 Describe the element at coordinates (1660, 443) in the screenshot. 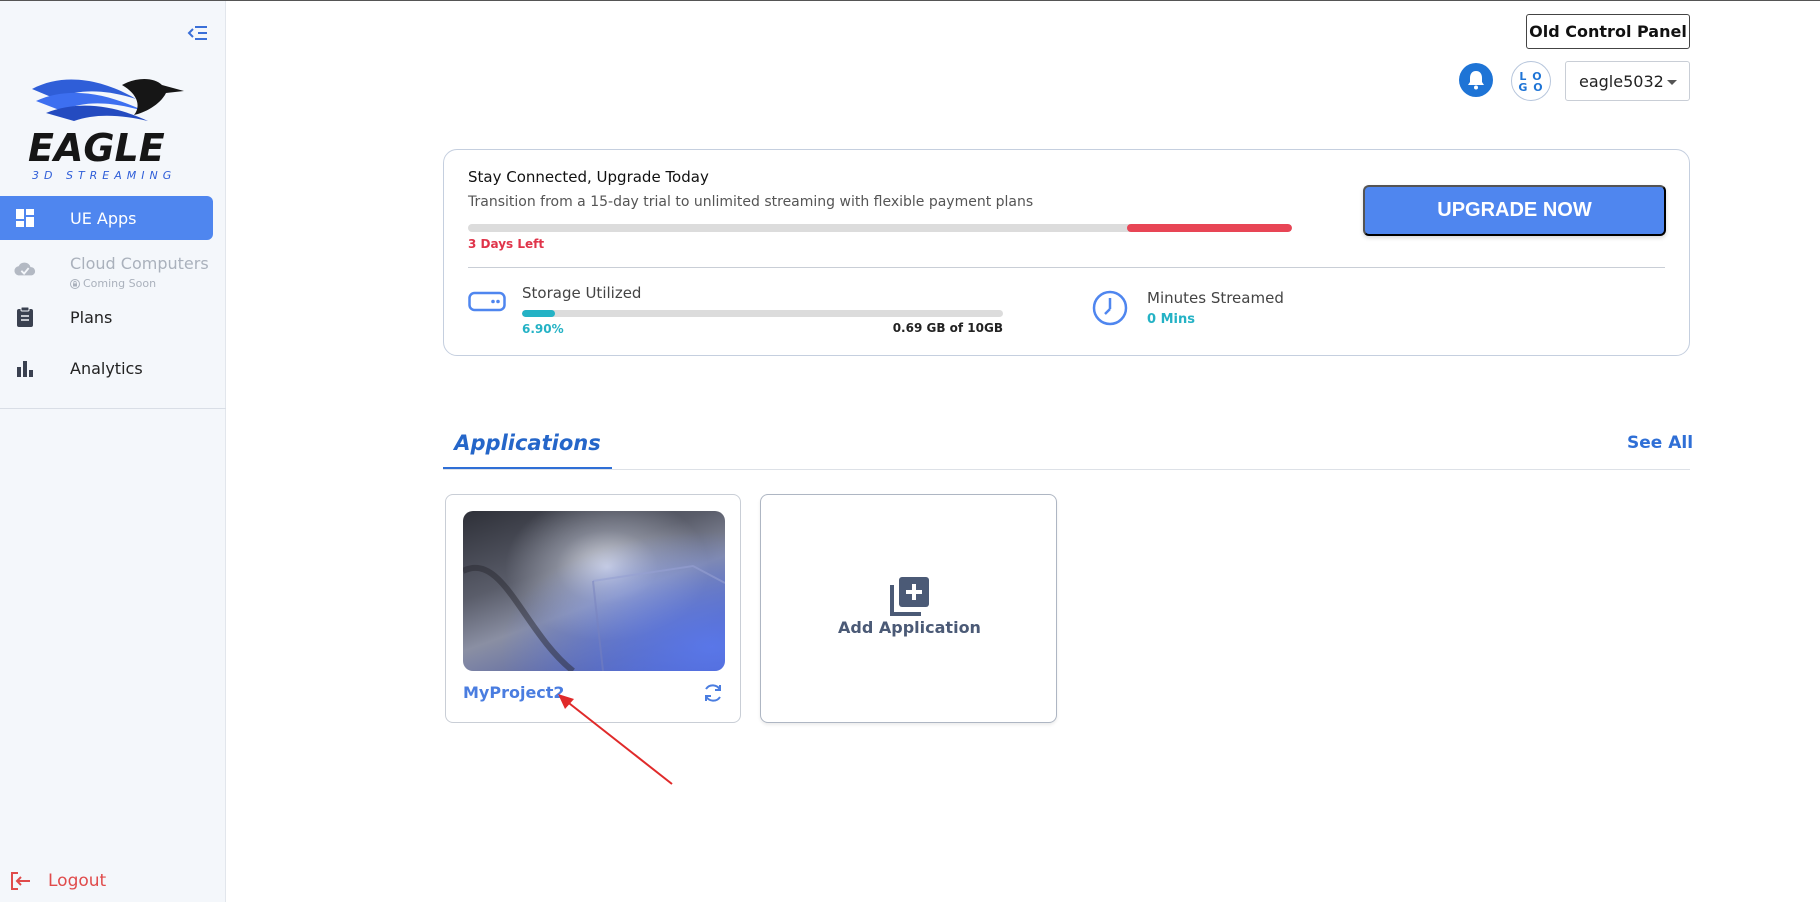

I see `see-all-link: See All` at that location.